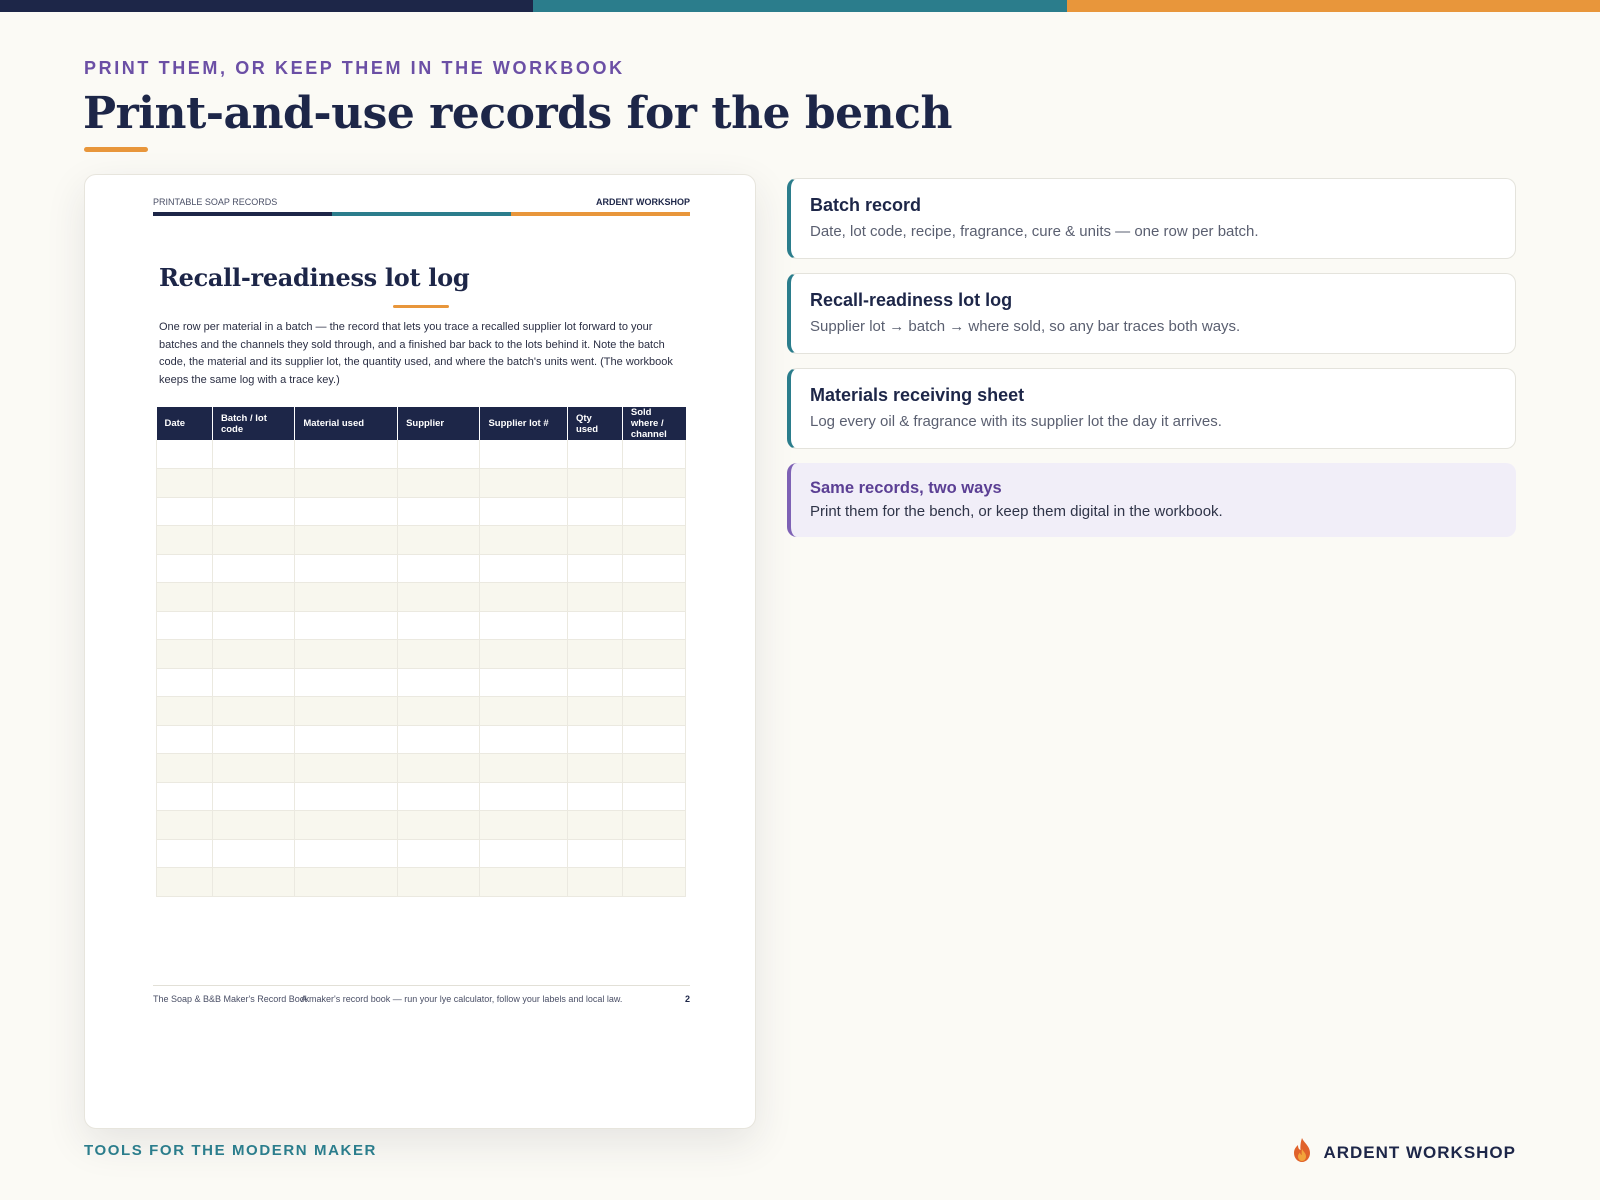 The width and height of the screenshot is (1600, 1200). I want to click on page-title: Print-and-use records for the bench, so click(517, 113).